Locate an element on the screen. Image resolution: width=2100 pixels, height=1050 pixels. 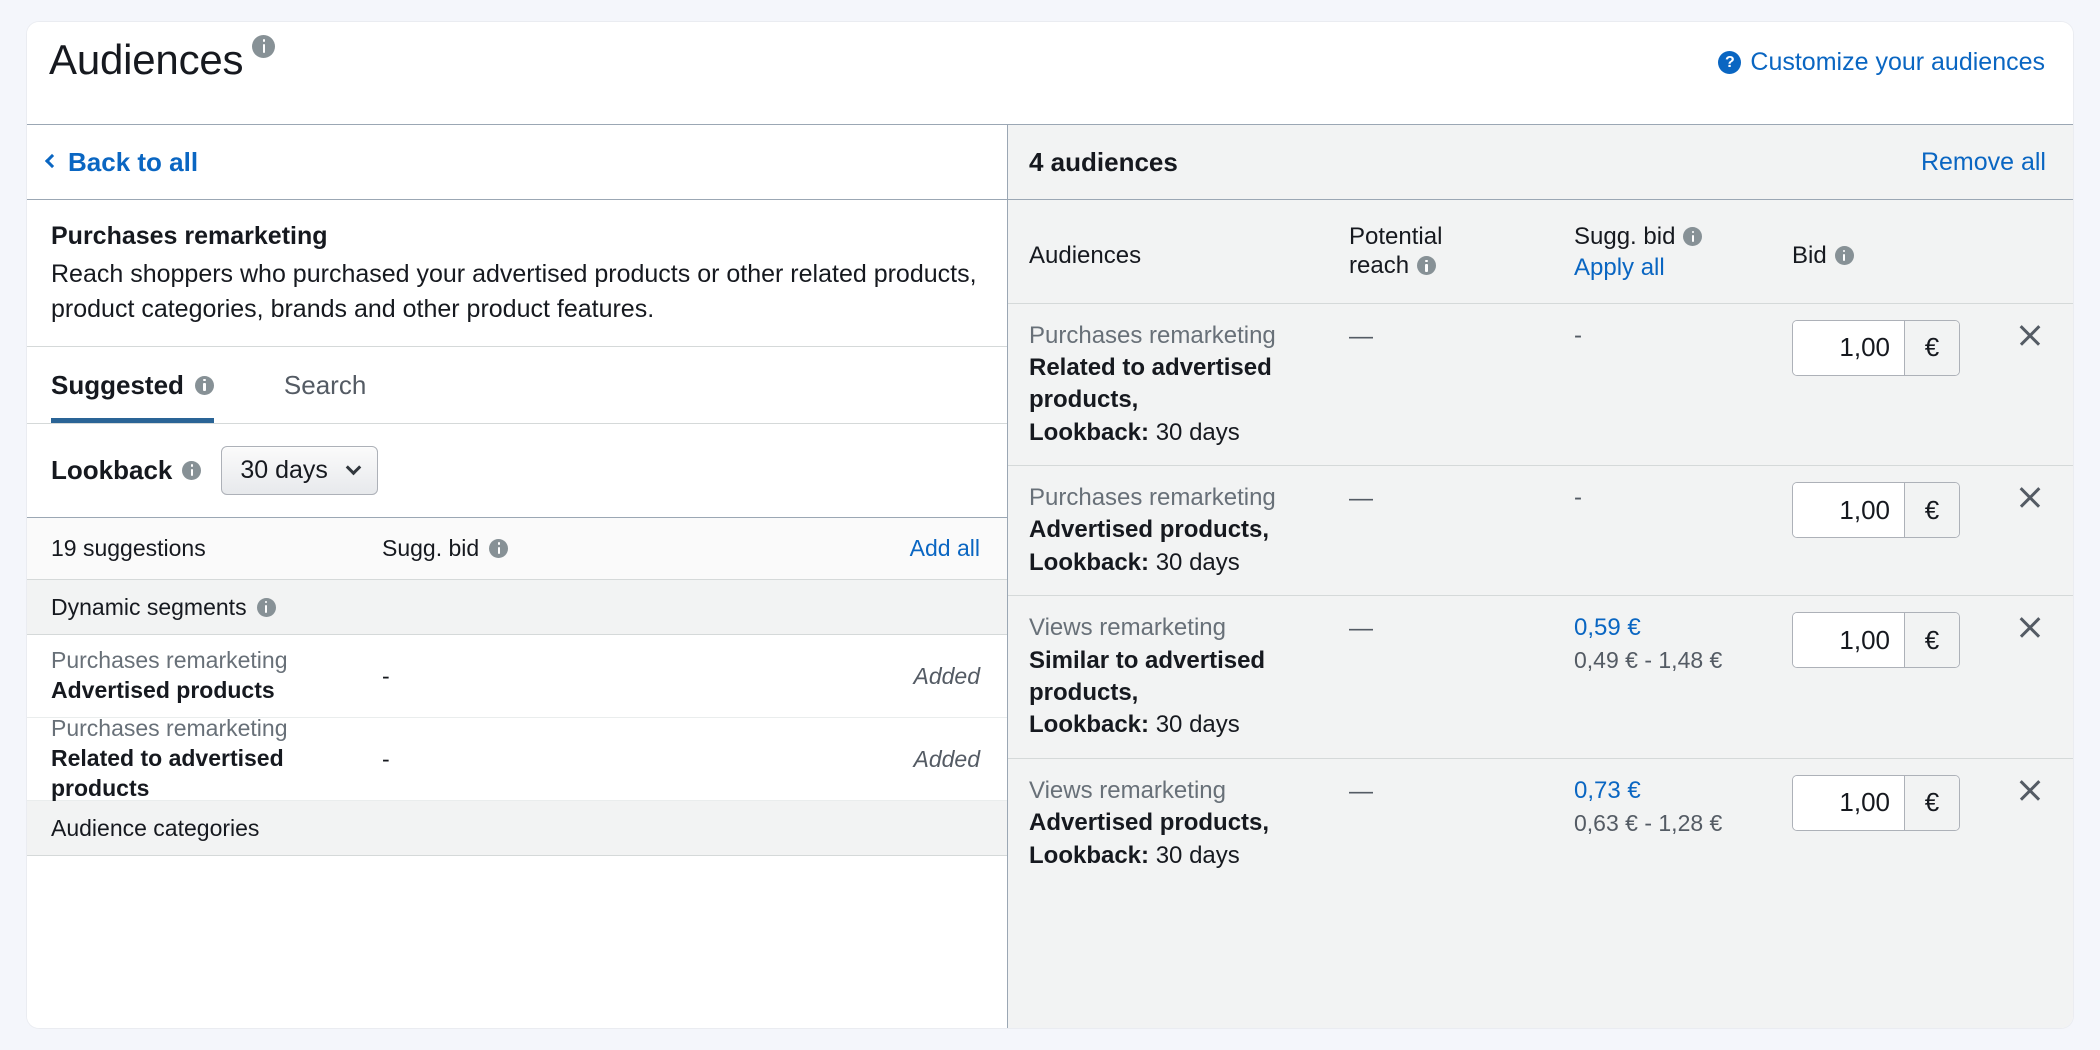
group-audience-categories: Audience categories is located at coordinates (517, 828).